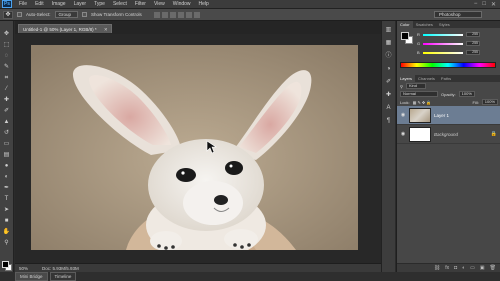 This screenshot has height=281, width=500. What do you see at coordinates (7, 210) in the screenshot?
I see `path-select-icon: ➤` at bounding box center [7, 210].